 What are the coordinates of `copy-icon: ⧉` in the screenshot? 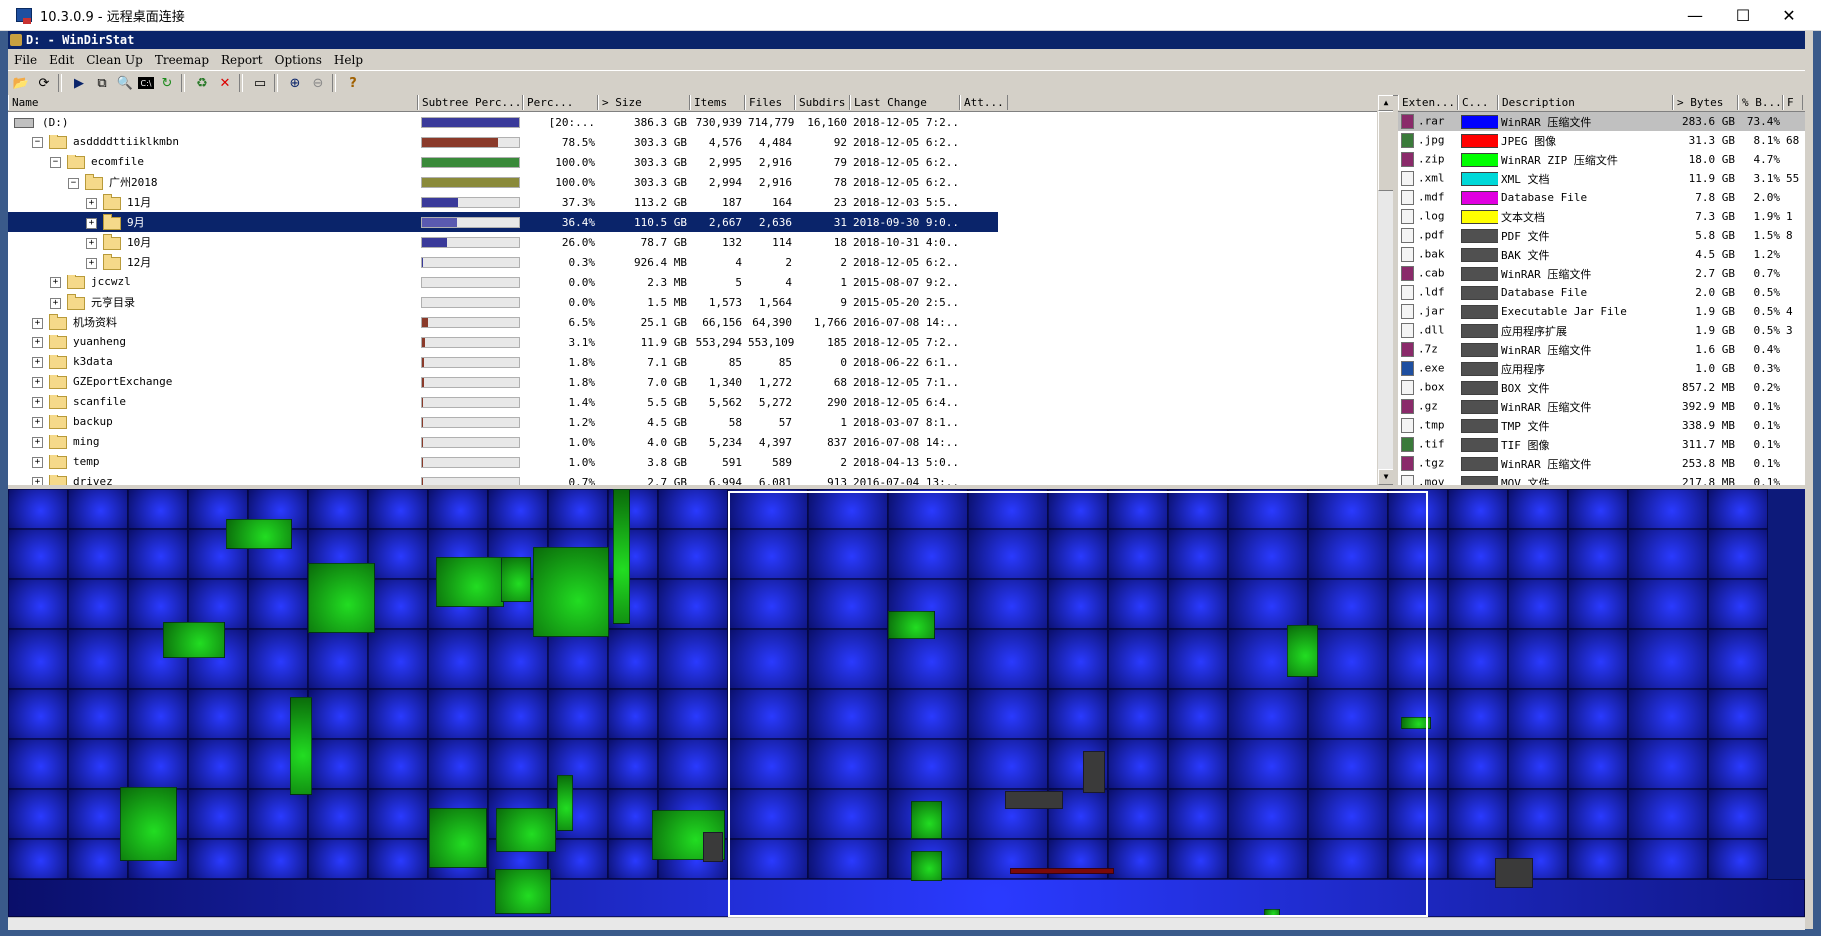 It's located at (102, 83).